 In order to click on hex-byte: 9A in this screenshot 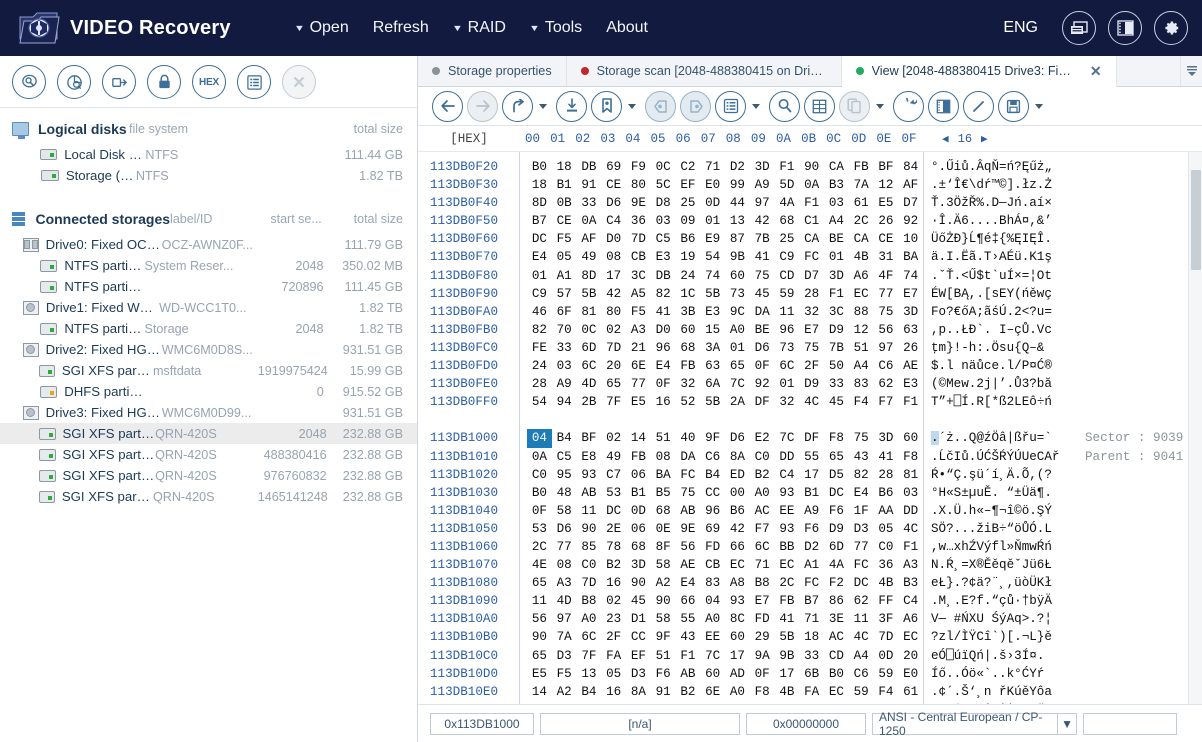, I will do `click(762, 656)`.